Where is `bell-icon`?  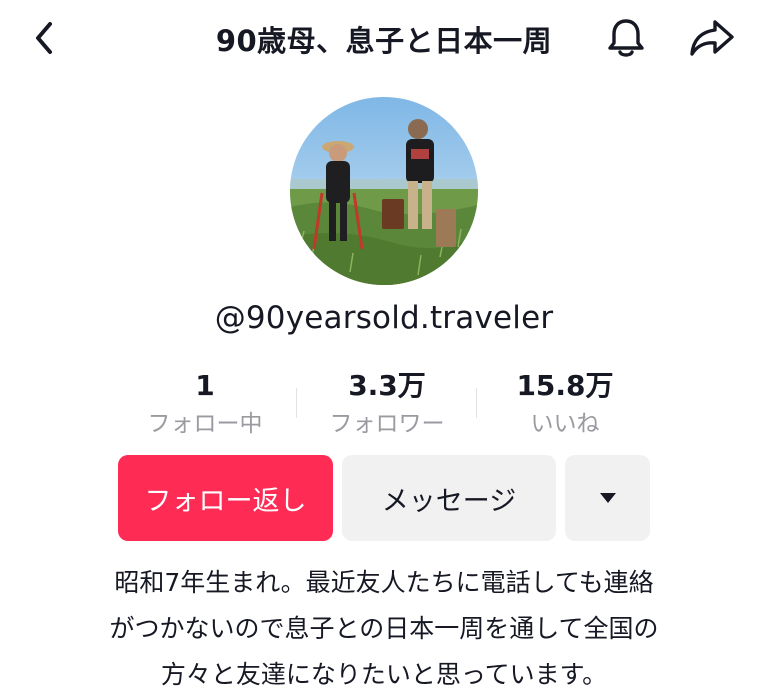
bell-icon is located at coordinates (626, 38).